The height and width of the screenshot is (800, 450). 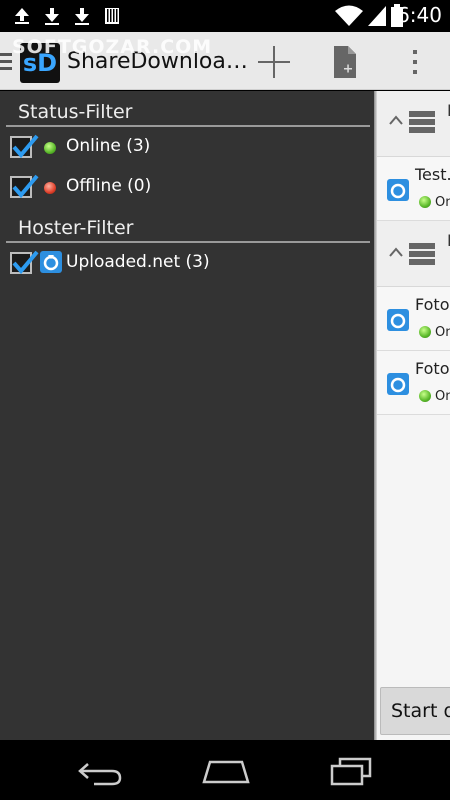 I want to click on filter-item-uploaded: Uploaded.net (3), so click(x=185, y=264).